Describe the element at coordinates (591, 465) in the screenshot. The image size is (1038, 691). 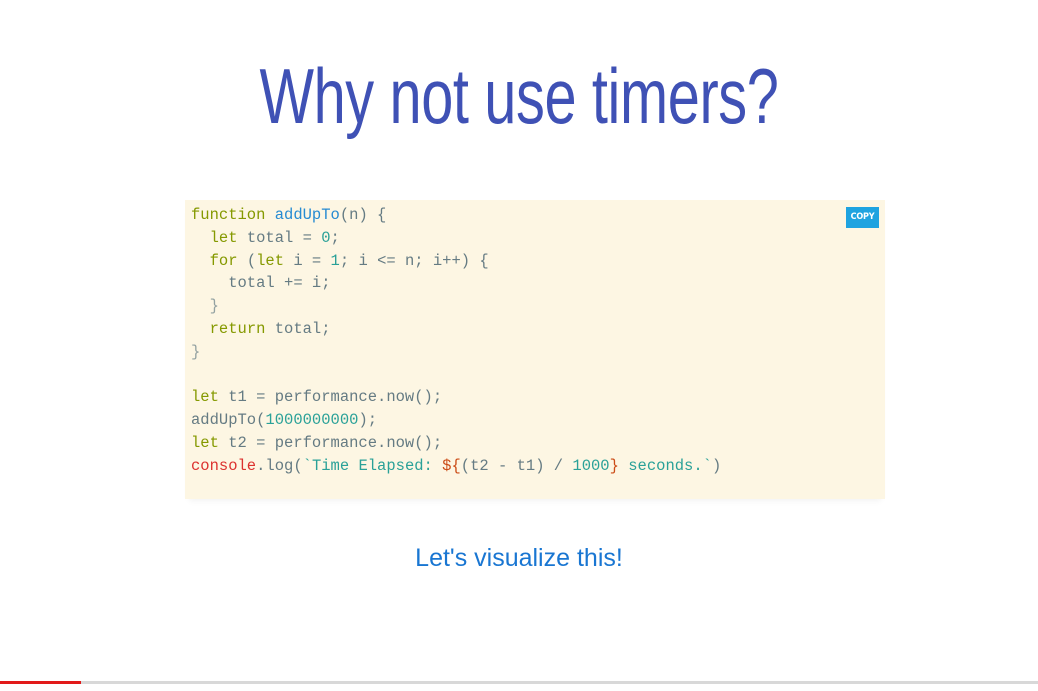
I see `code-token: 1000` at that location.